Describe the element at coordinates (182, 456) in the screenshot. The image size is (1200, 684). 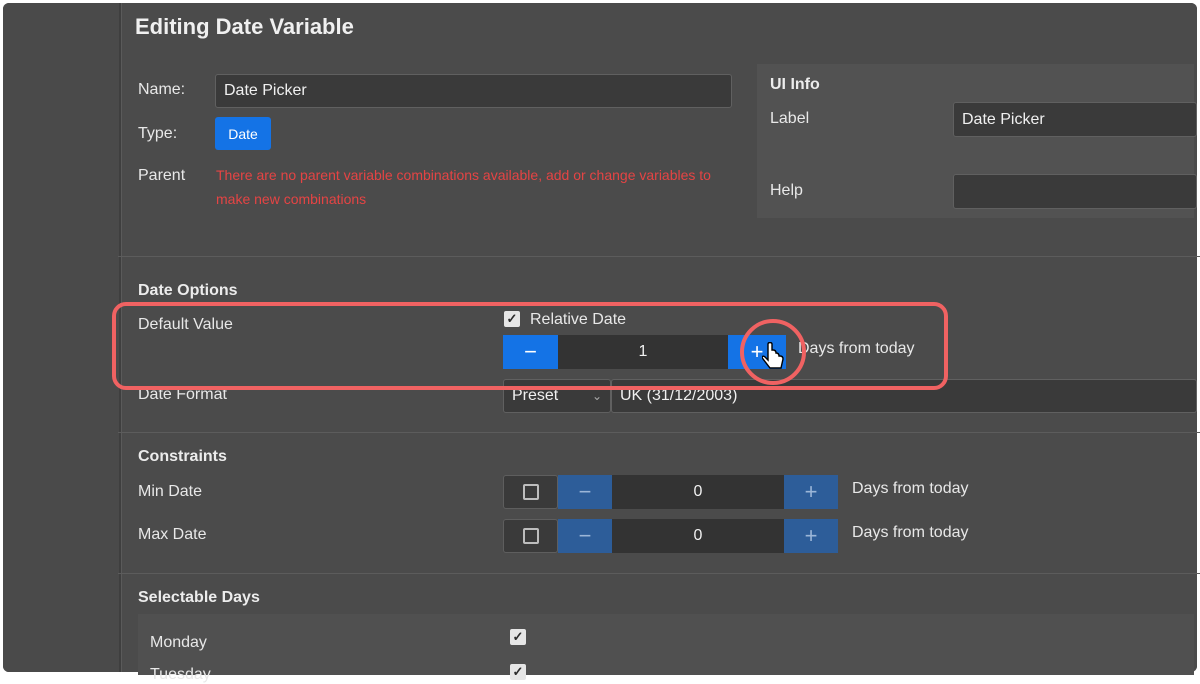
I see `constraints-heading: Constraints` at that location.